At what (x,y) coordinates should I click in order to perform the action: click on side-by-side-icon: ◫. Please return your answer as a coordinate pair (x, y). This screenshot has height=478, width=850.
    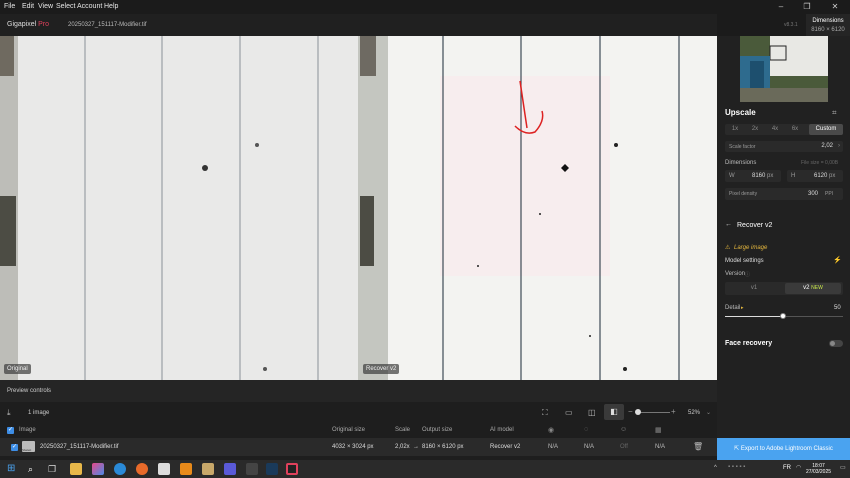
    Looking at the image, I should click on (592, 412).